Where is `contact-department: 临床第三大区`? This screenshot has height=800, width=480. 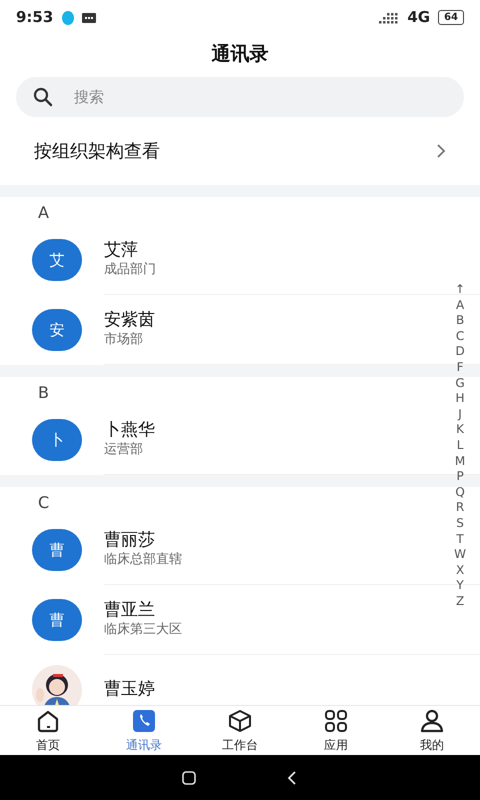 contact-department: 临床第三大区 is located at coordinates (143, 630).